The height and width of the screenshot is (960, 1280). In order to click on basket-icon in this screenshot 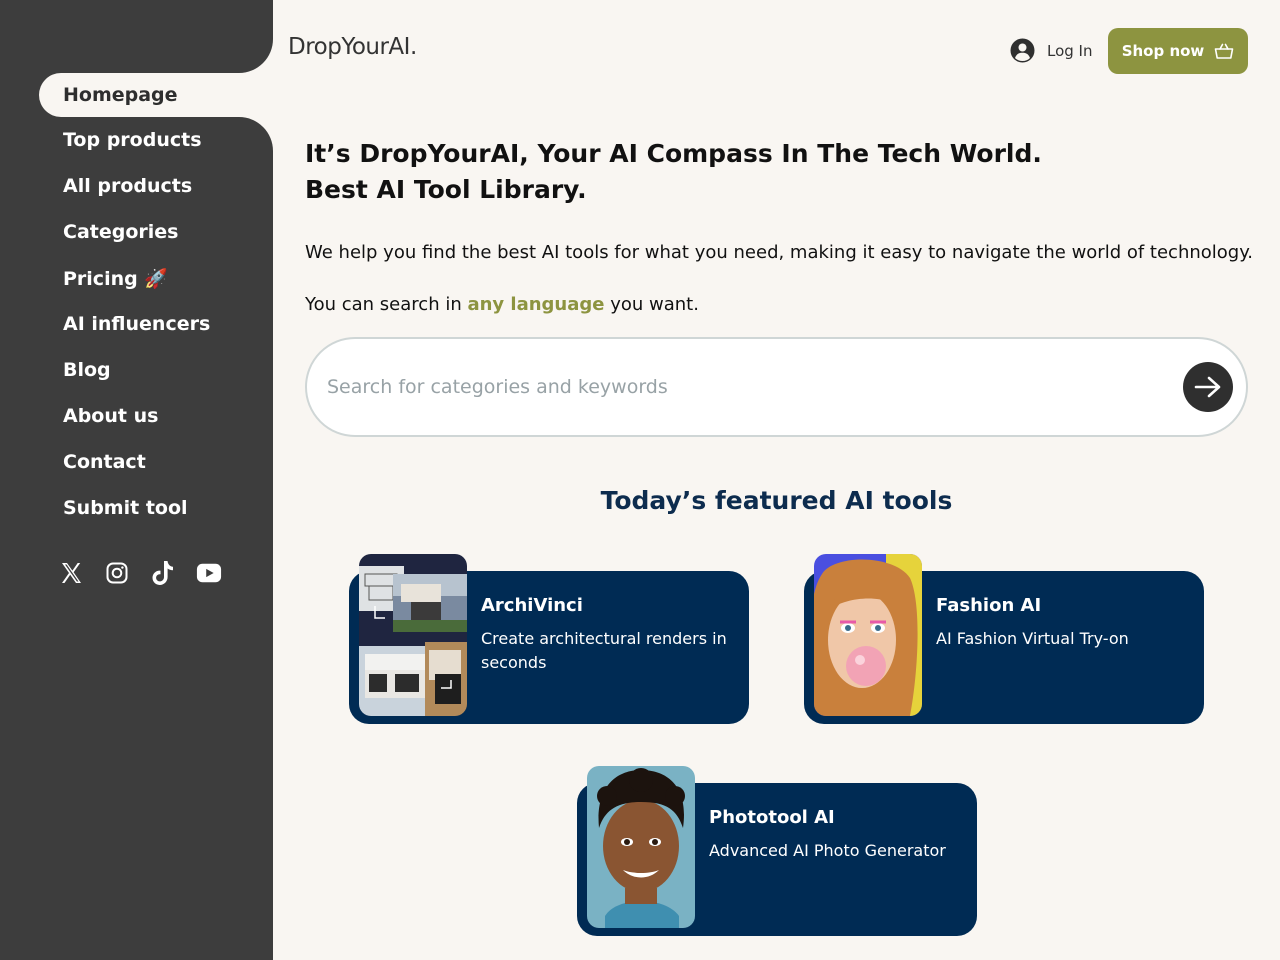, I will do `click(1224, 51)`.